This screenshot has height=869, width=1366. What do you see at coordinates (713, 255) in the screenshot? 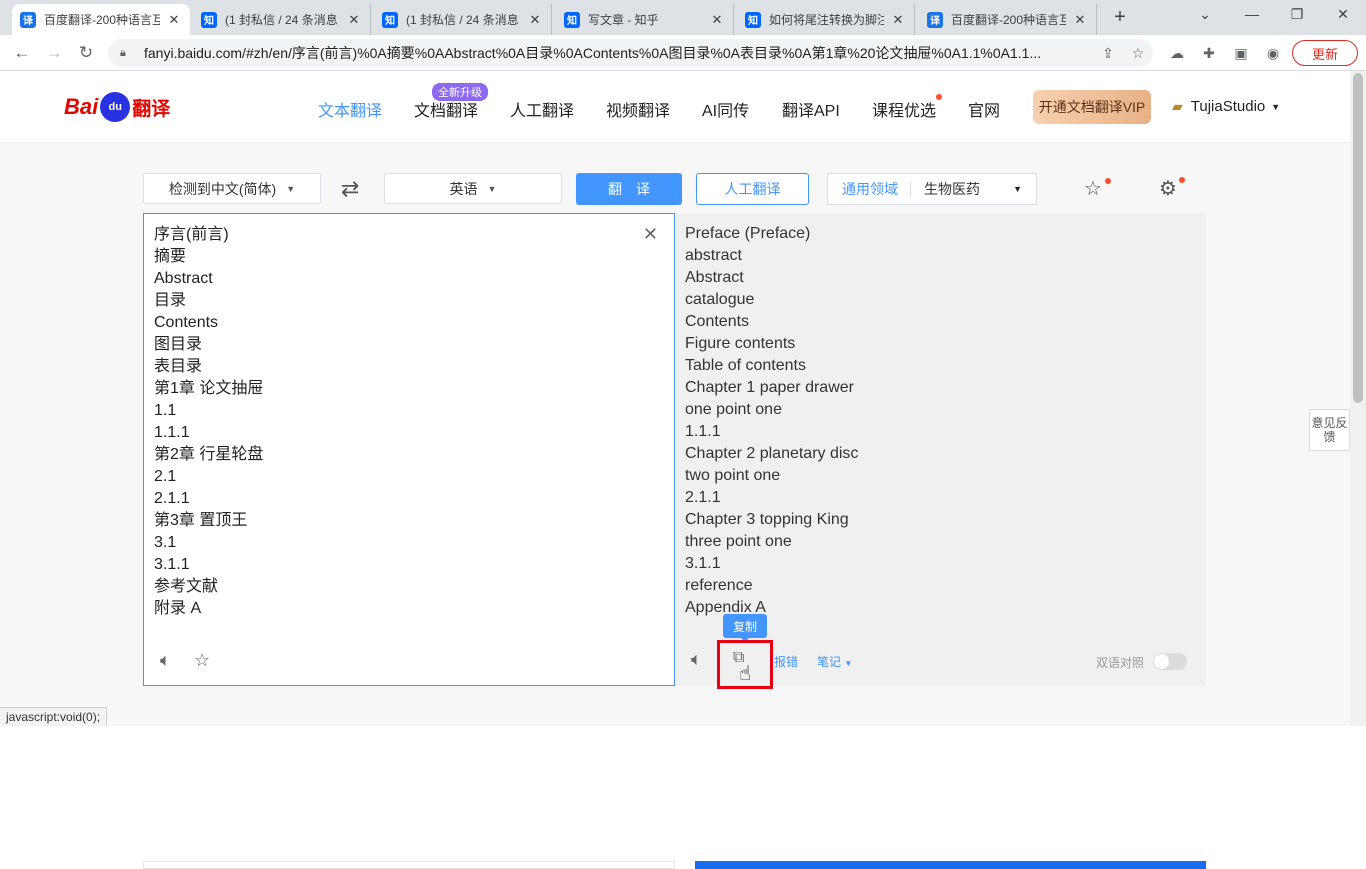
I see `text-line: abstract` at bounding box center [713, 255].